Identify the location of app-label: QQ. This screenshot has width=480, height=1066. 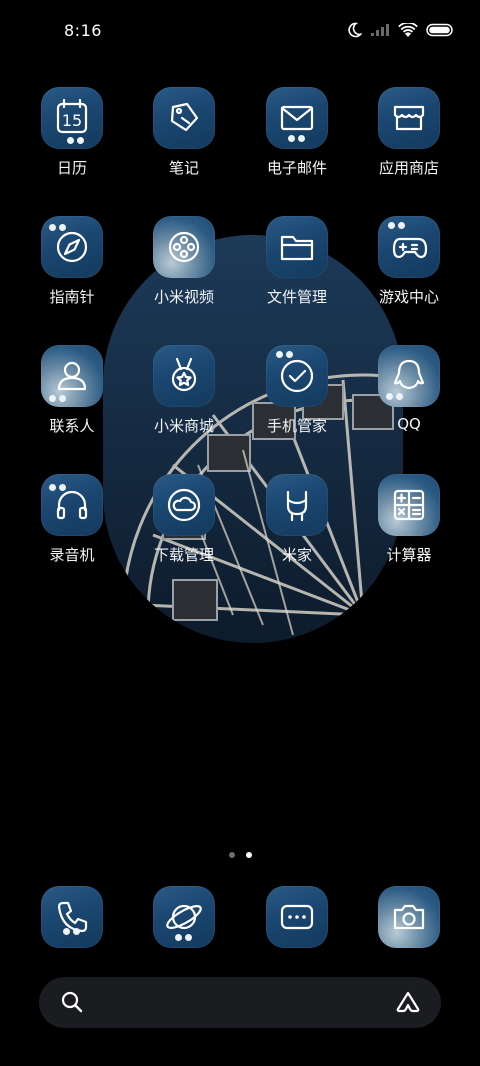
(409, 424).